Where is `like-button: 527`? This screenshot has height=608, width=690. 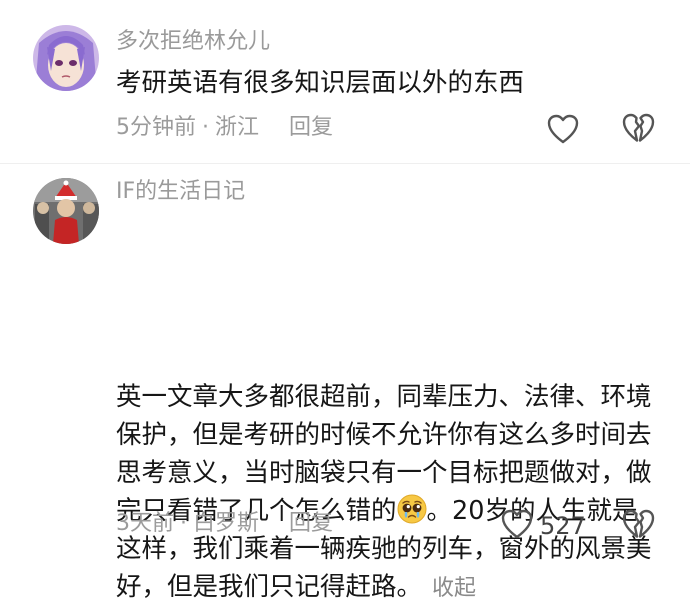 like-button: 527 is located at coordinates (543, 526).